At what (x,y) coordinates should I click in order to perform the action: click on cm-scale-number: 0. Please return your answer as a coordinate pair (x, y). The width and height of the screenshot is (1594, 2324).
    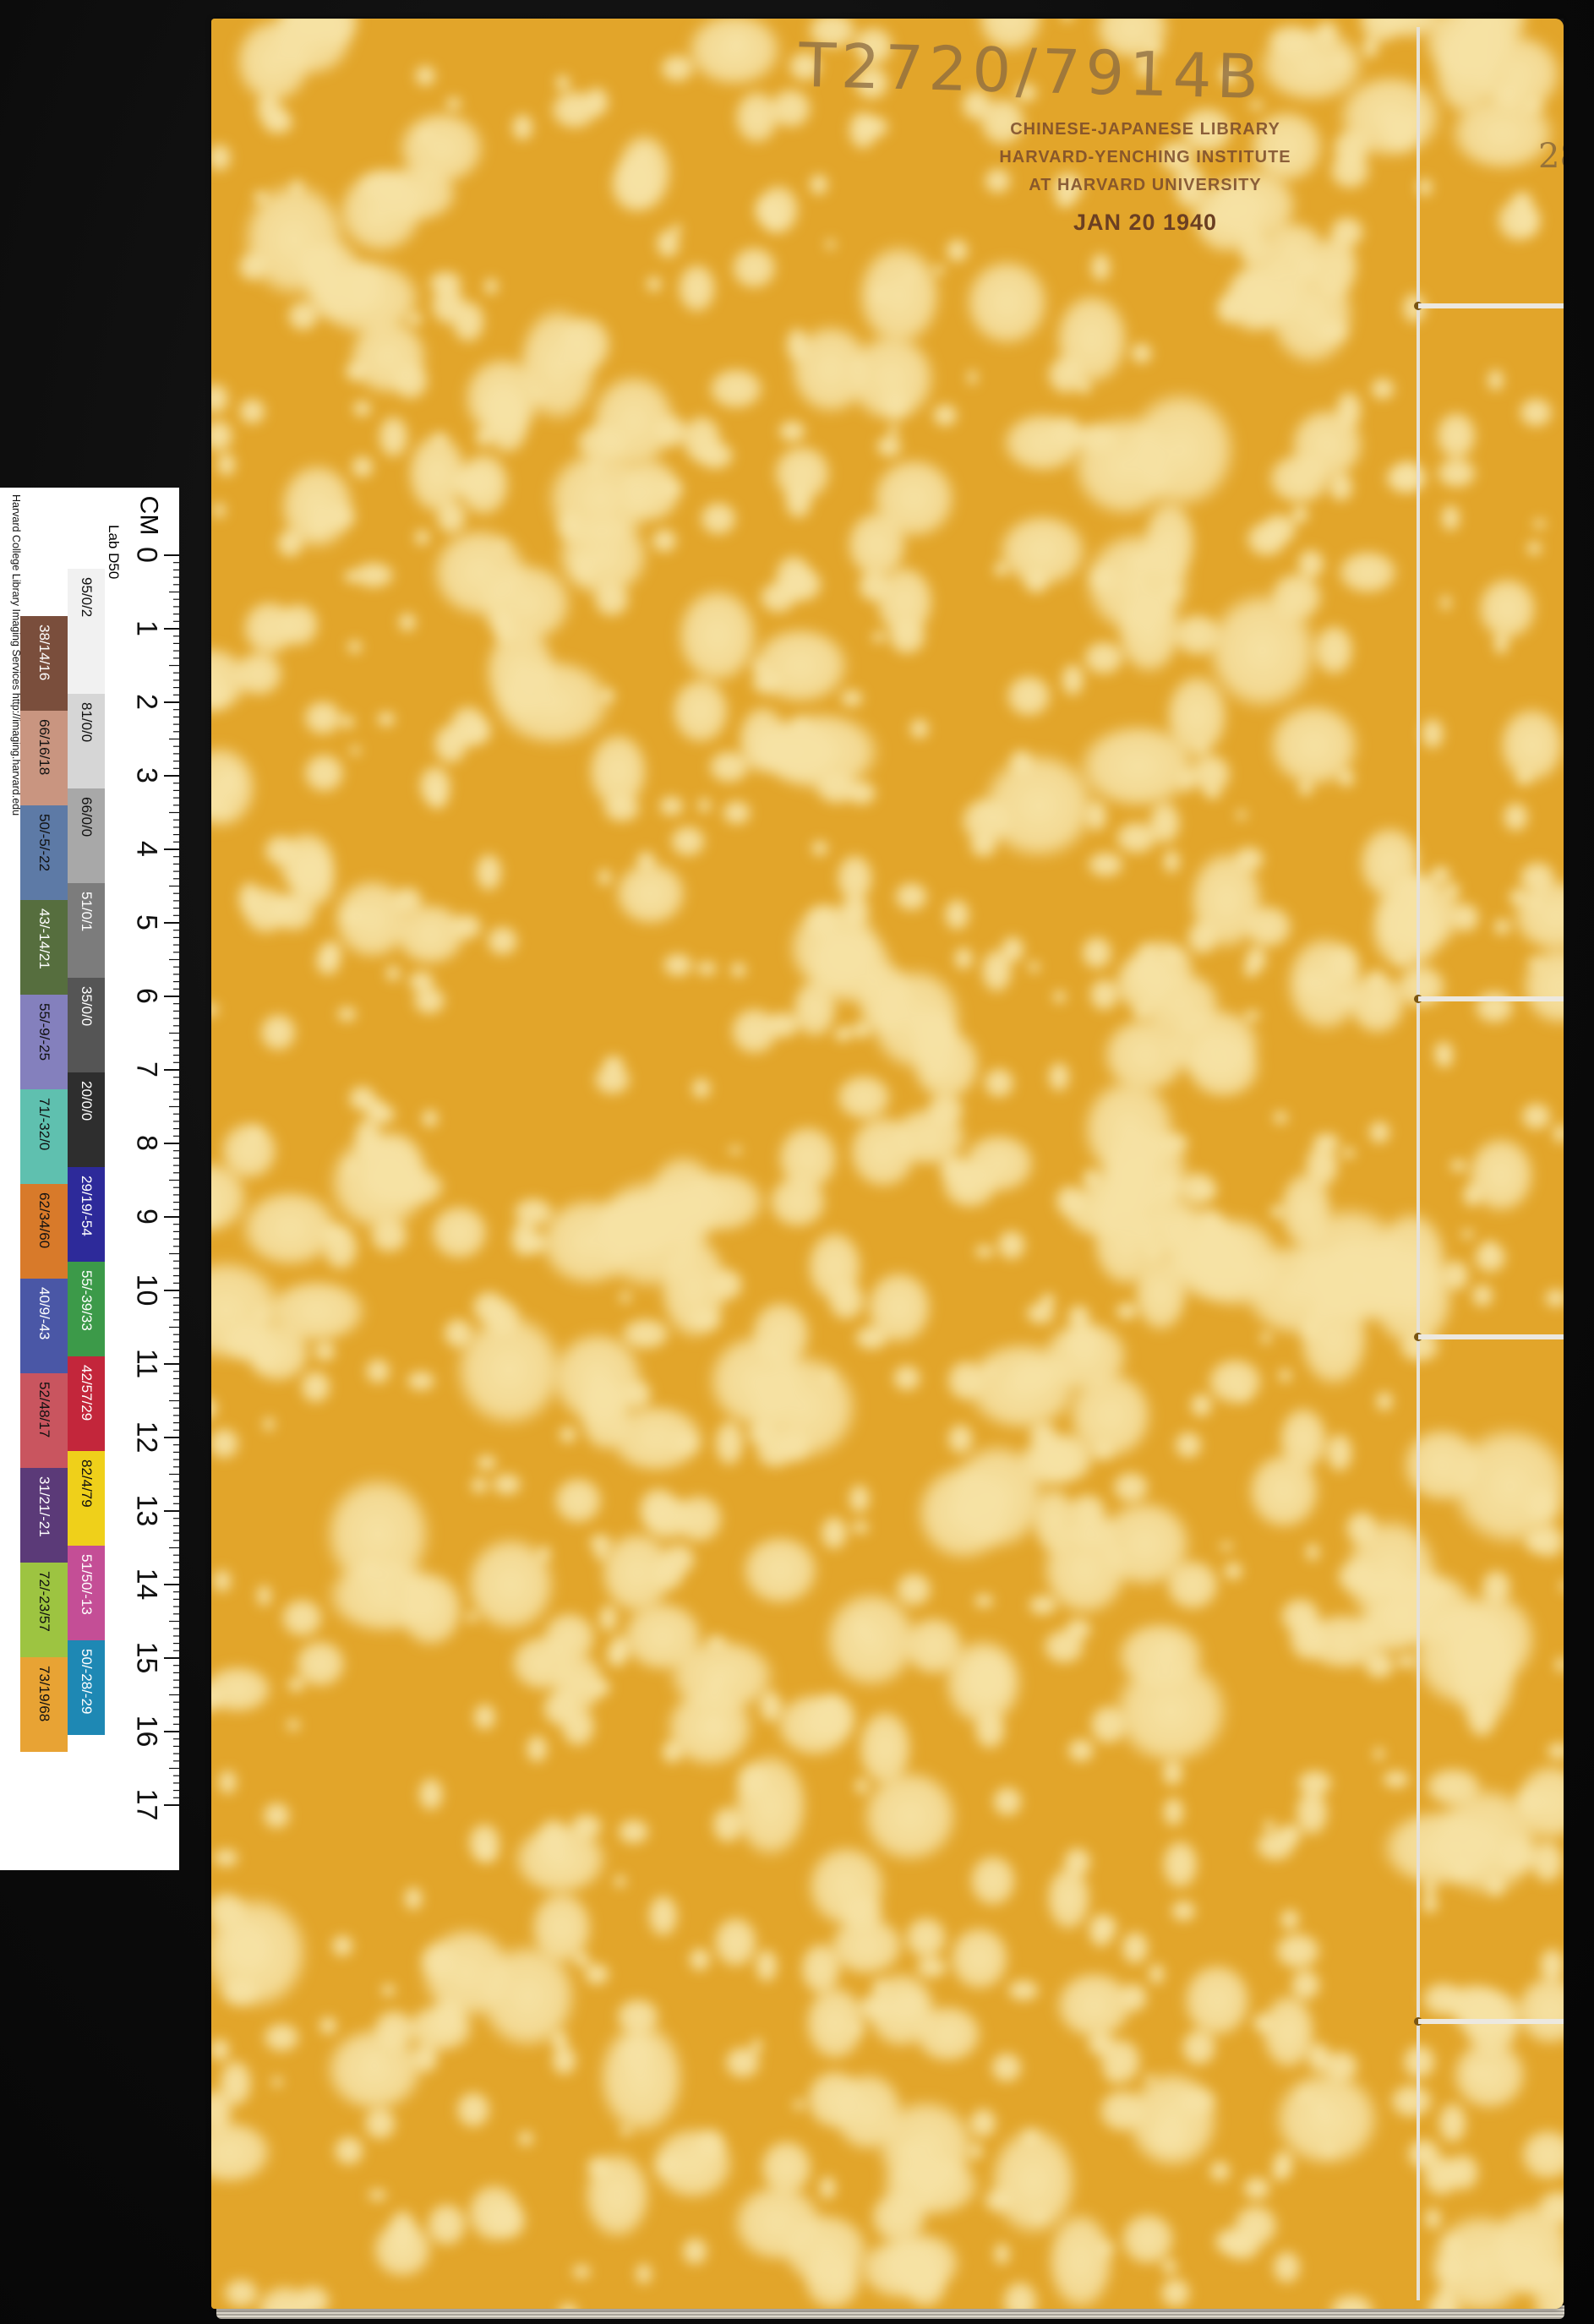
    Looking at the image, I should click on (146, 555).